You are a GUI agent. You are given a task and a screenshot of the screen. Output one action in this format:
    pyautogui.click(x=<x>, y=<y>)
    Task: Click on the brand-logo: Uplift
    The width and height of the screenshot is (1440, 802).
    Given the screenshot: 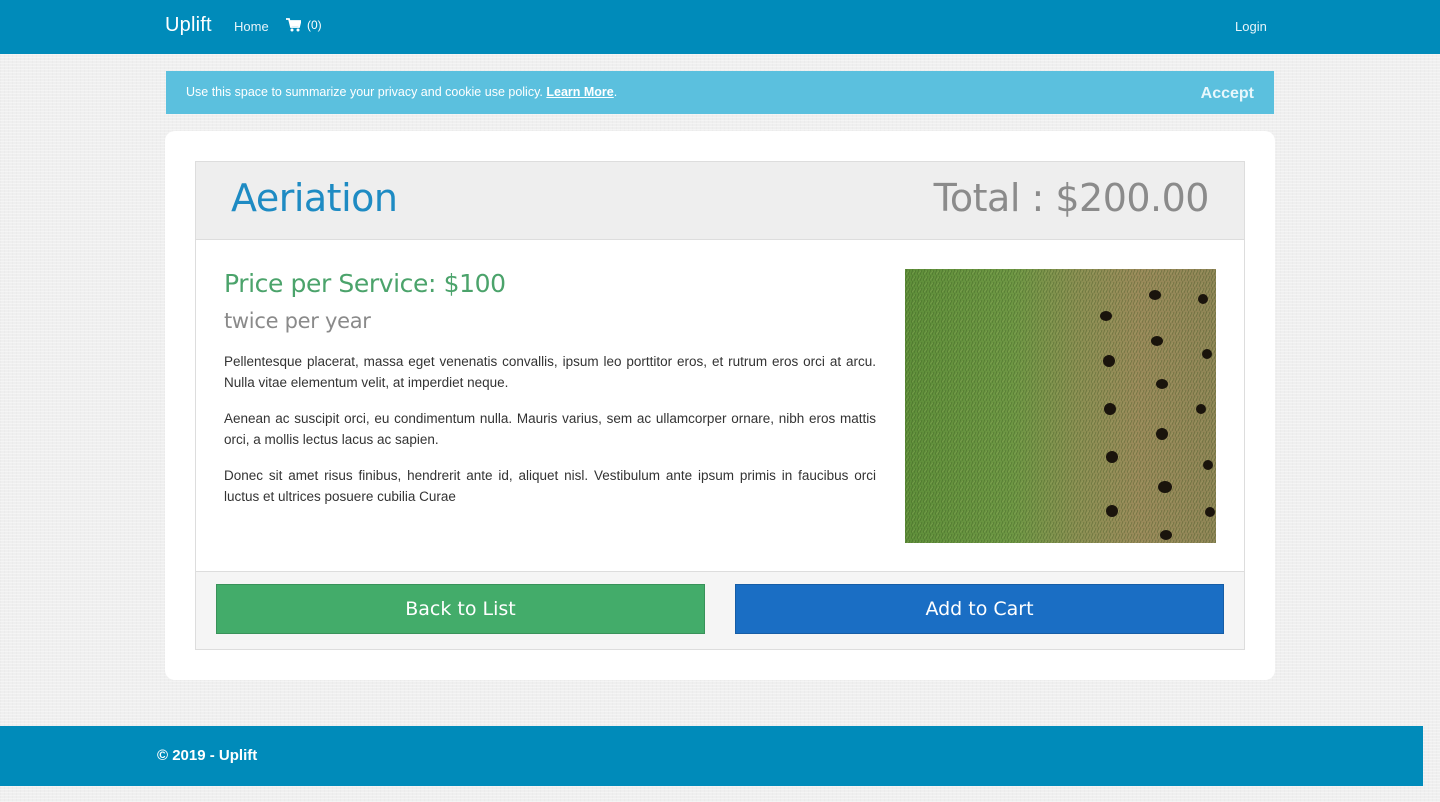 What is the action you would take?
    pyautogui.click(x=188, y=25)
    